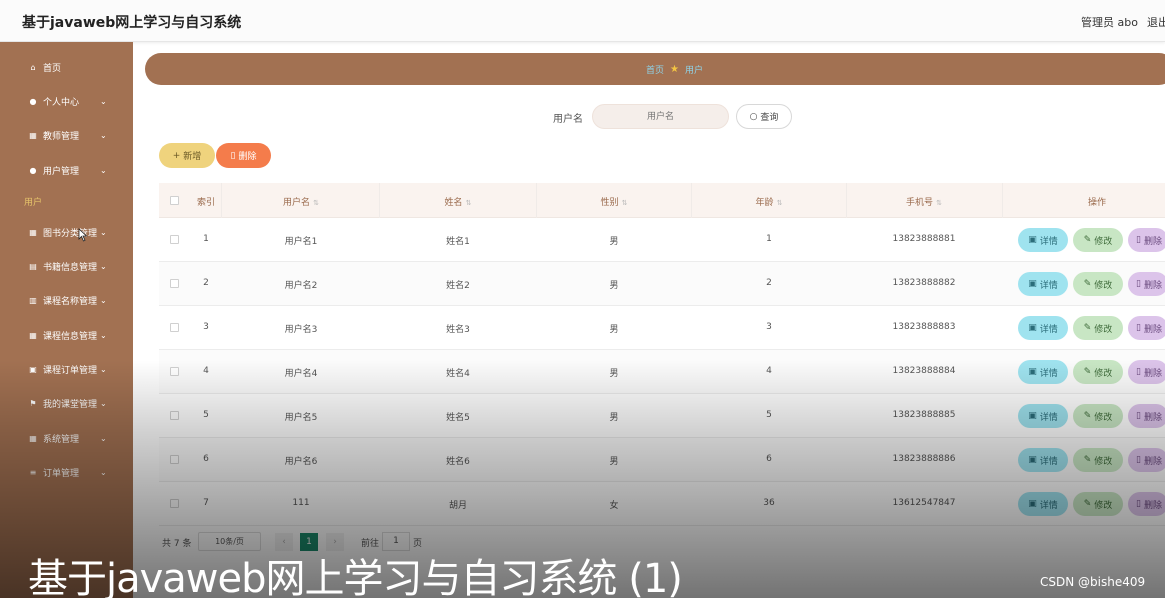 The width and height of the screenshot is (1165, 598). What do you see at coordinates (924, 327) in the screenshot?
I see `cell-phone: 13823888883` at bounding box center [924, 327].